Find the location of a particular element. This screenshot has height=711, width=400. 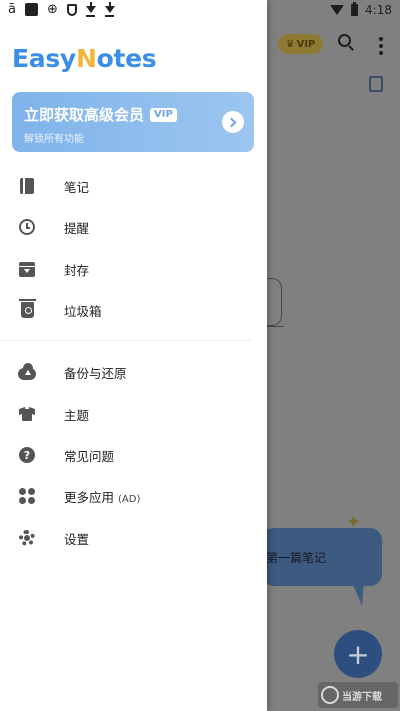

settings-icon is located at coordinates (27, 538).